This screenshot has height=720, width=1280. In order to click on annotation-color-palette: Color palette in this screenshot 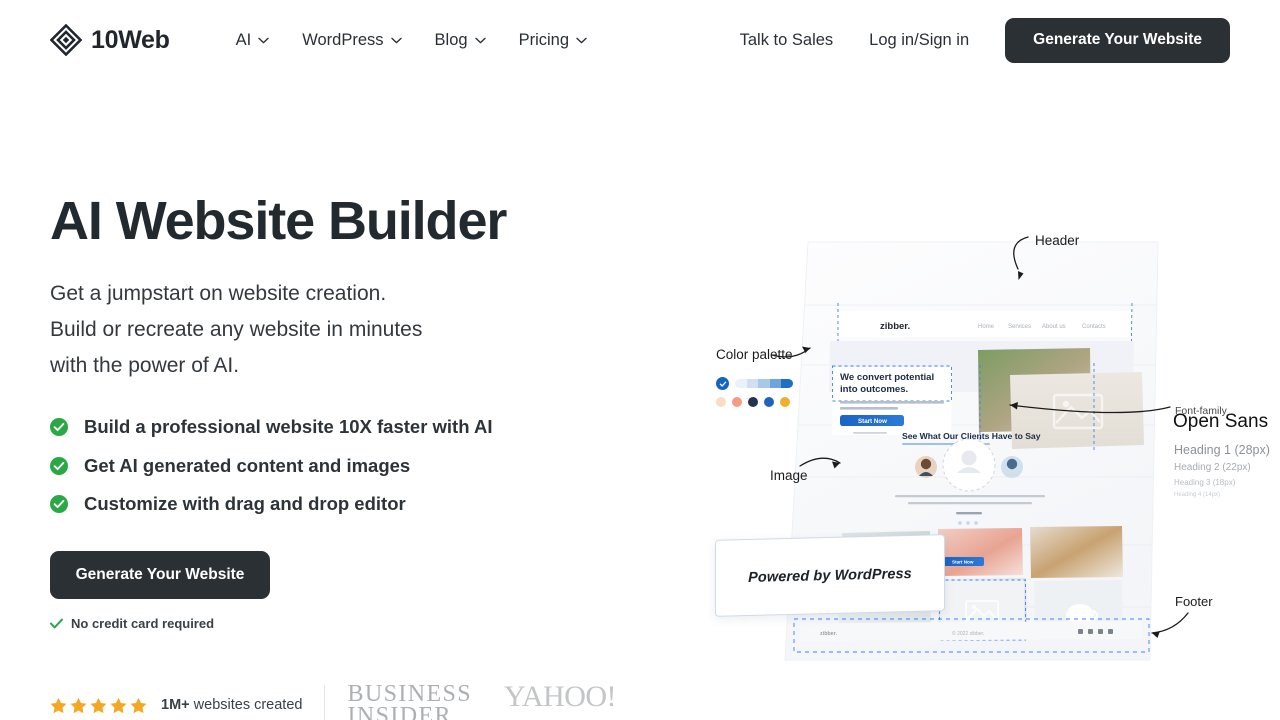, I will do `click(754, 354)`.